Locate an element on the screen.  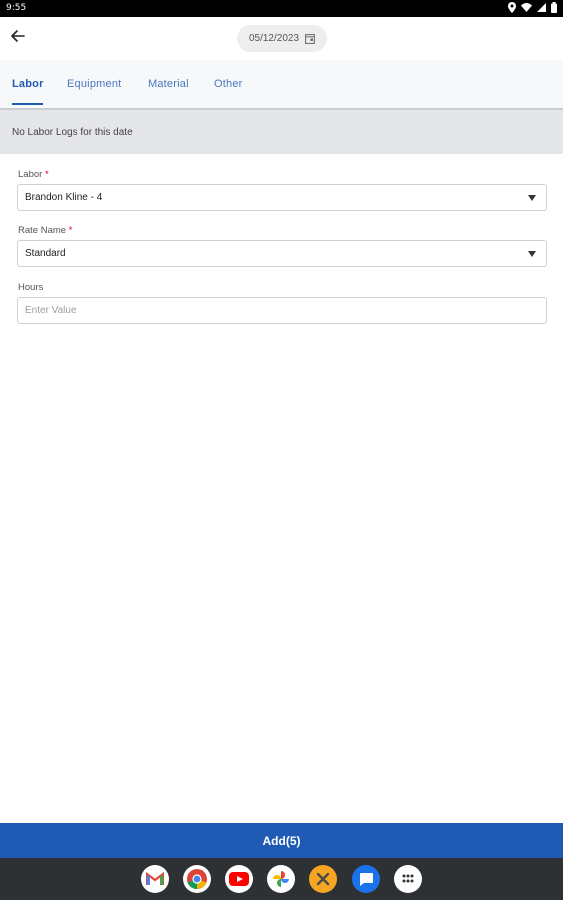
rate-name-dropdown: Standard is located at coordinates (282, 253).